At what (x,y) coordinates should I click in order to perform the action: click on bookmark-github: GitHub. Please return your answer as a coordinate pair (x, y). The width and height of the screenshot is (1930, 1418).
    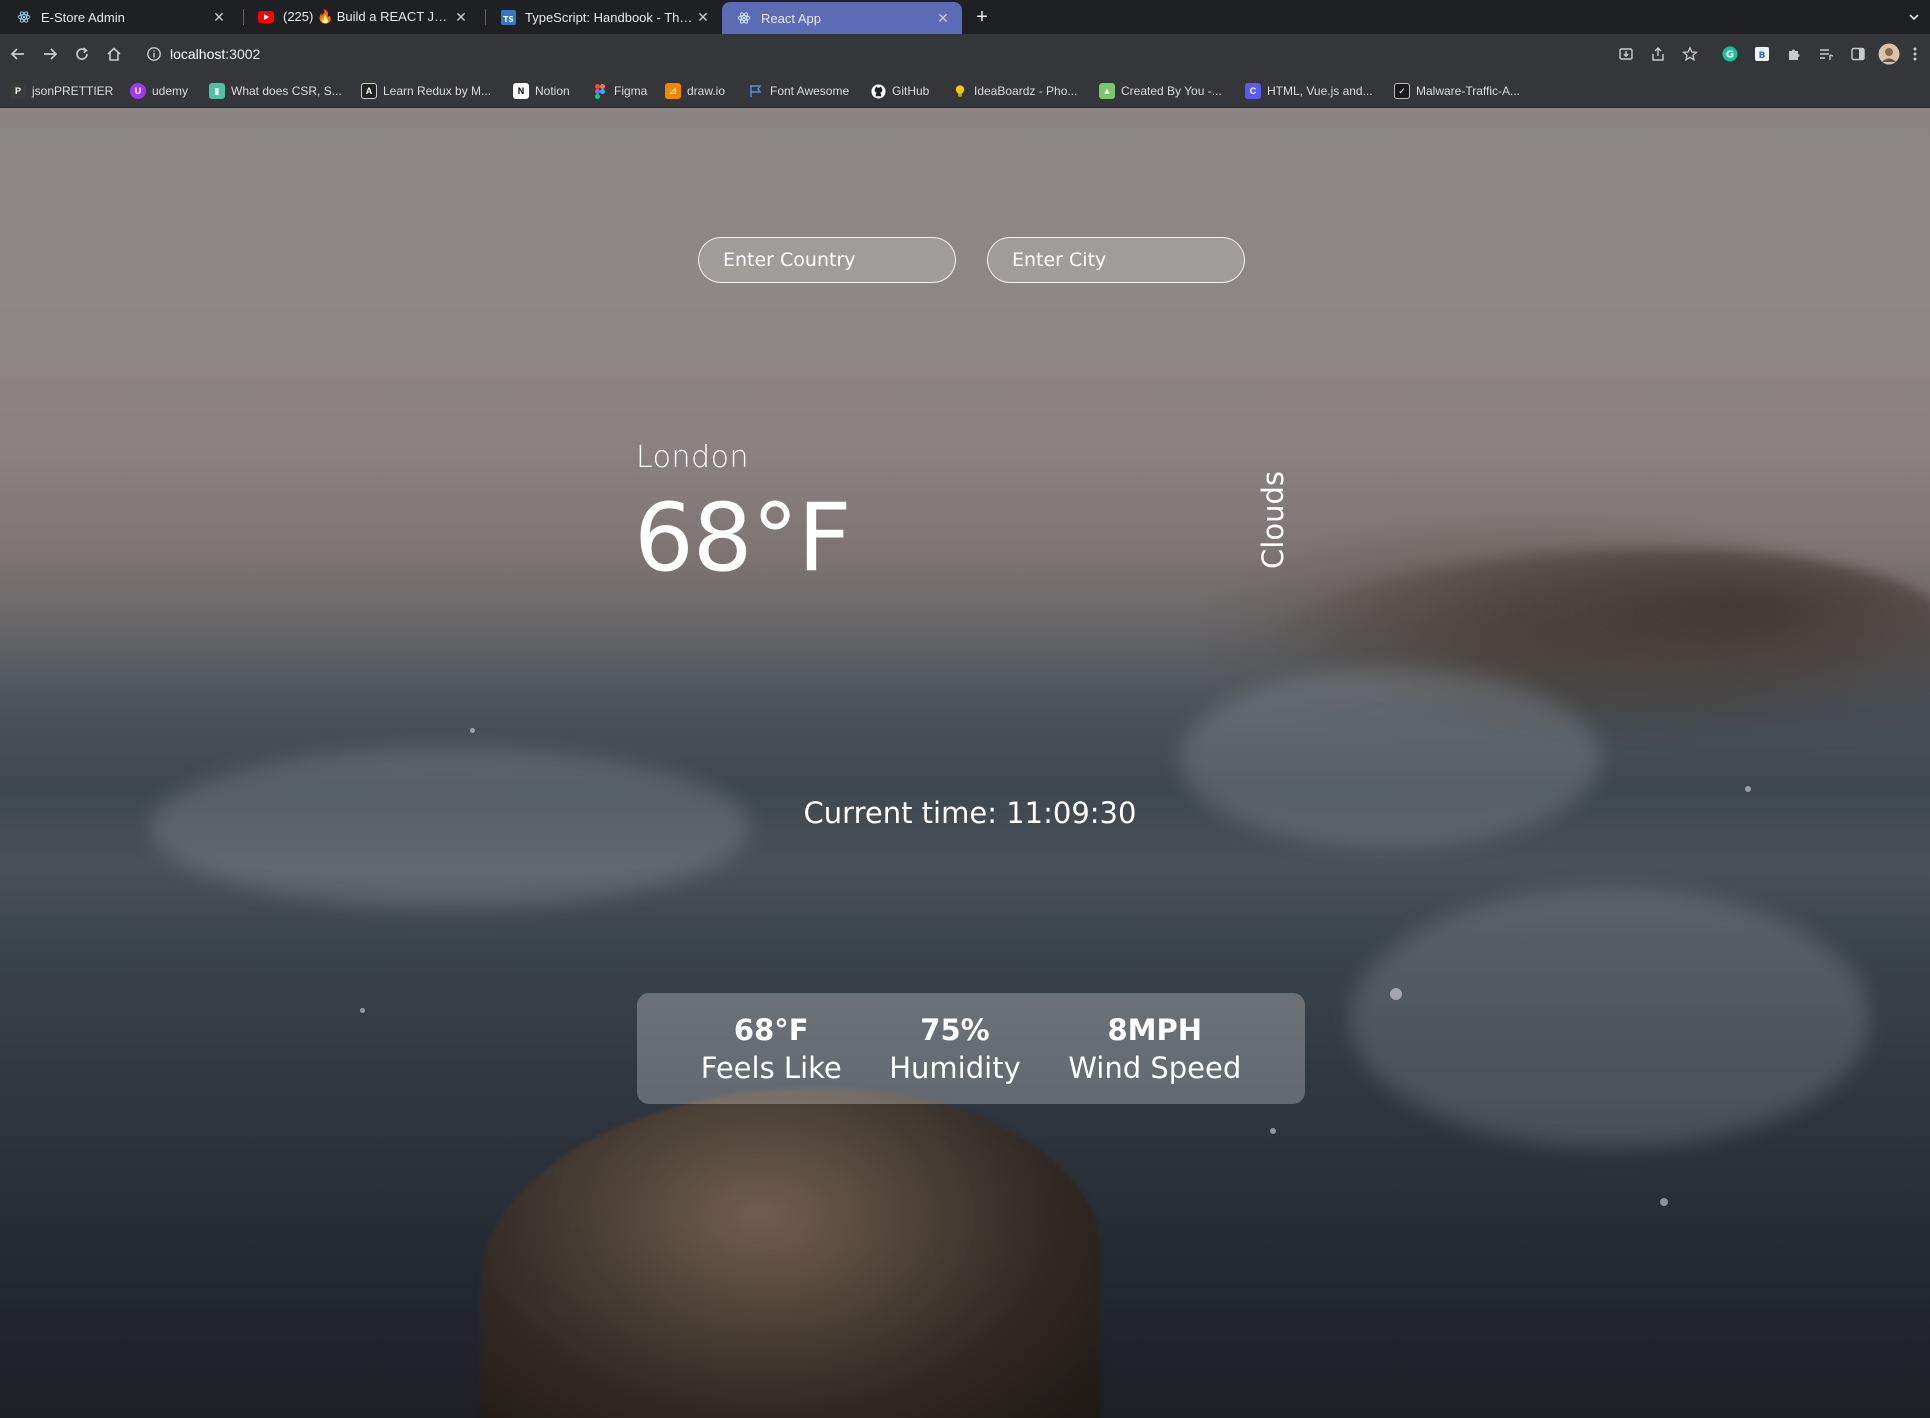
    Looking at the image, I should click on (899, 91).